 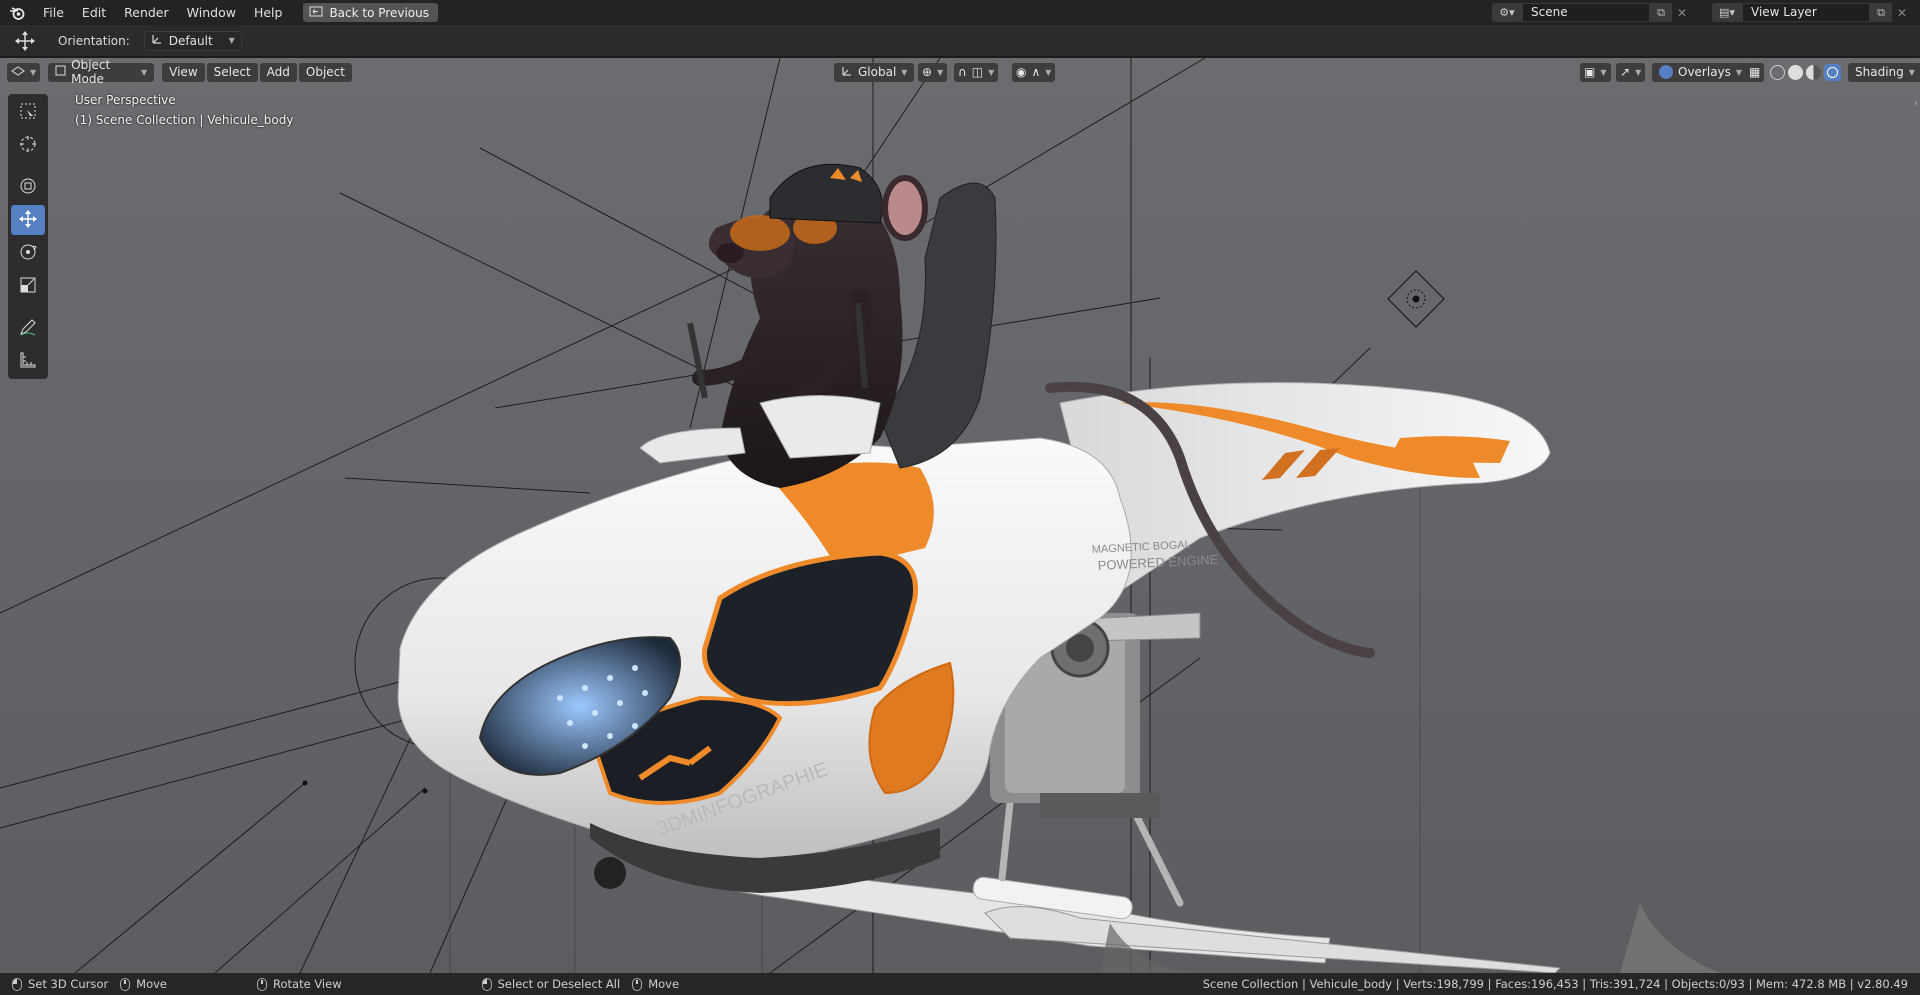 I want to click on move-tool, so click(x=28, y=220).